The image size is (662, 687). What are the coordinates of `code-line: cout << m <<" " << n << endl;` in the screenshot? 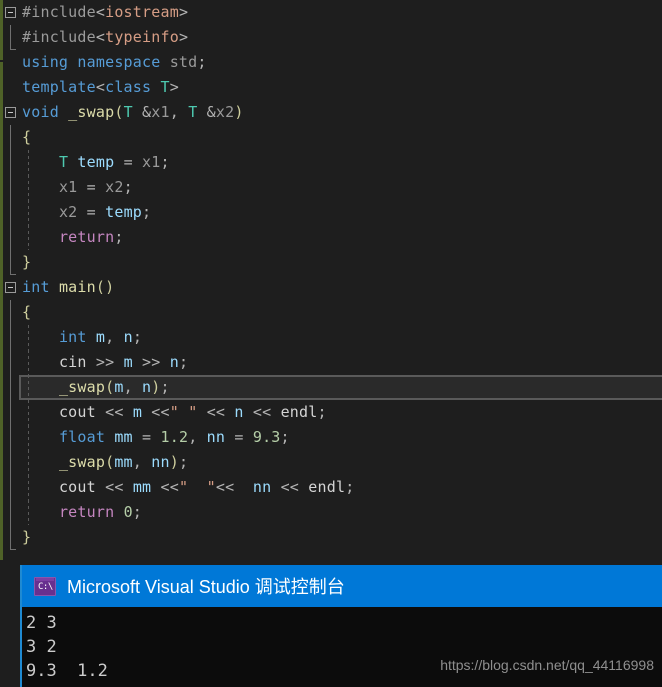 It's located at (331, 412).